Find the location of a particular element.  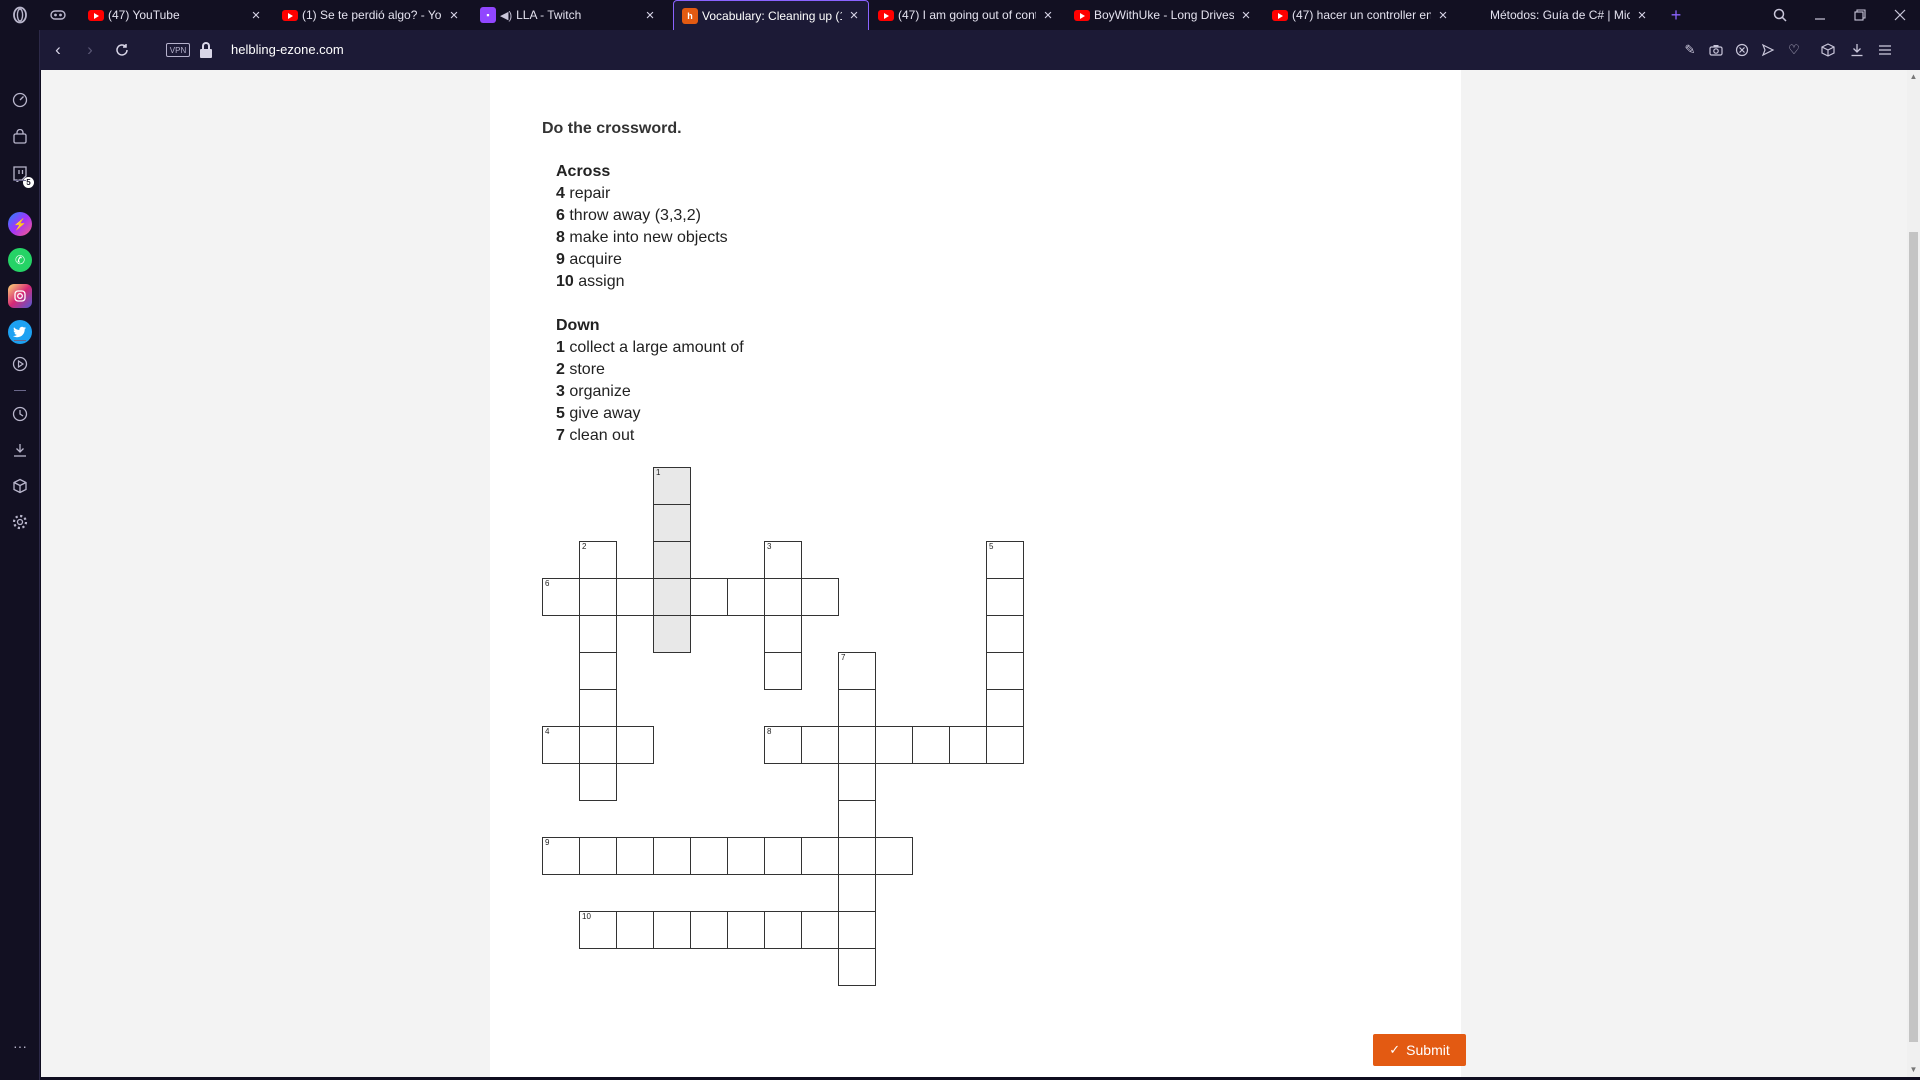

crossword-cell: 2 is located at coordinates (598, 560).